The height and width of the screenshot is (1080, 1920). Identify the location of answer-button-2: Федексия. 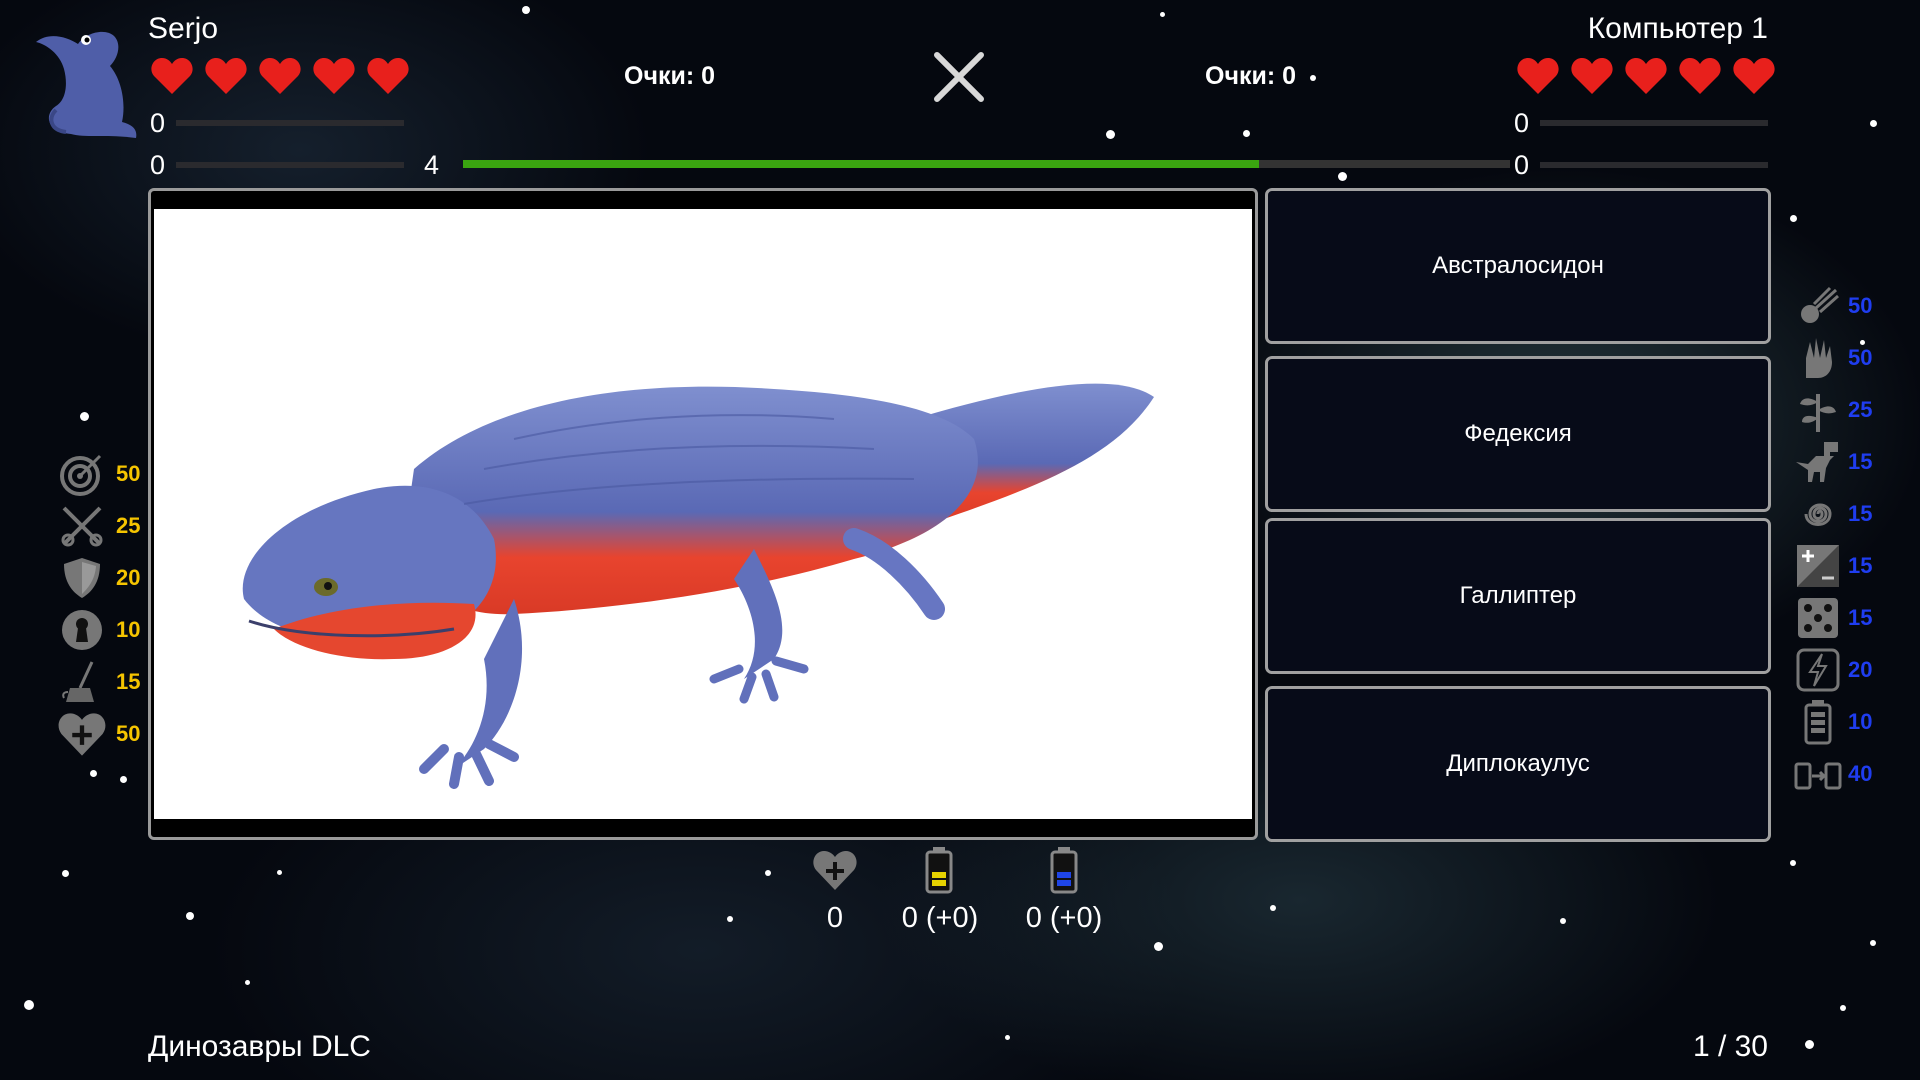
(1518, 434).